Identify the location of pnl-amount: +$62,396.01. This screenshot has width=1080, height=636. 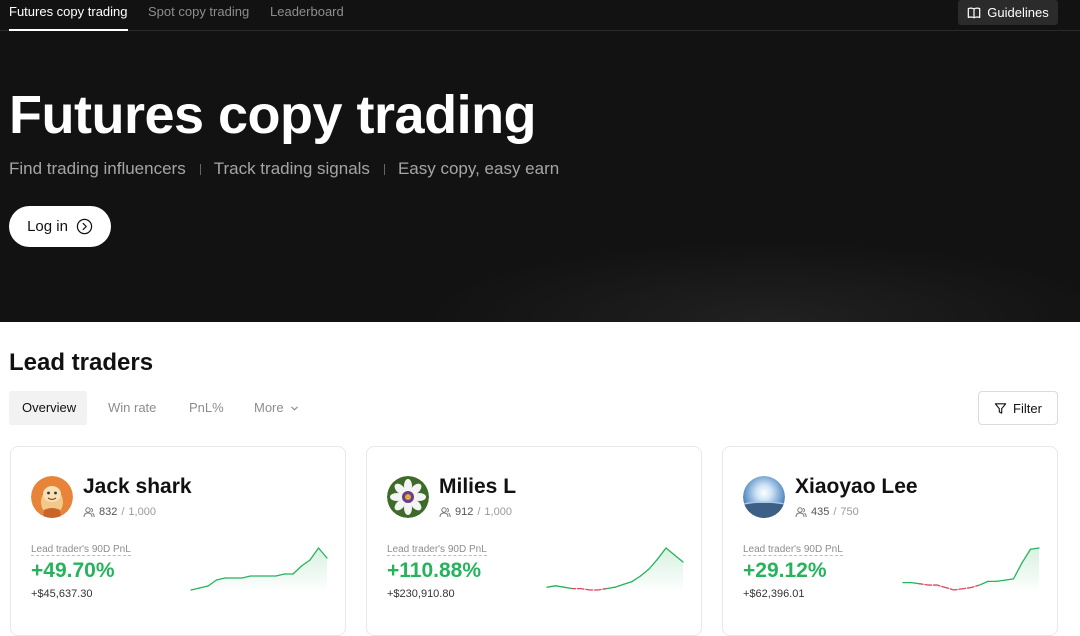
(774, 594).